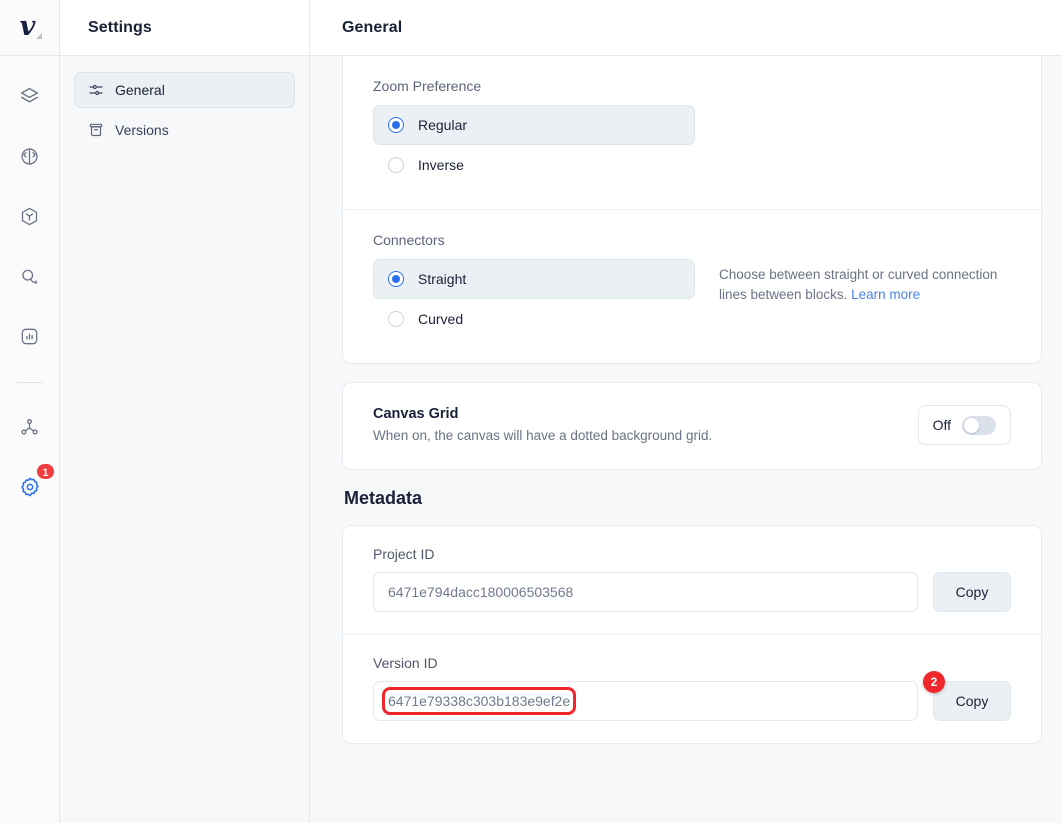  What do you see at coordinates (479, 701) in the screenshot?
I see `version-id-value: 6471e79338c303b183e9ef2e` at bounding box center [479, 701].